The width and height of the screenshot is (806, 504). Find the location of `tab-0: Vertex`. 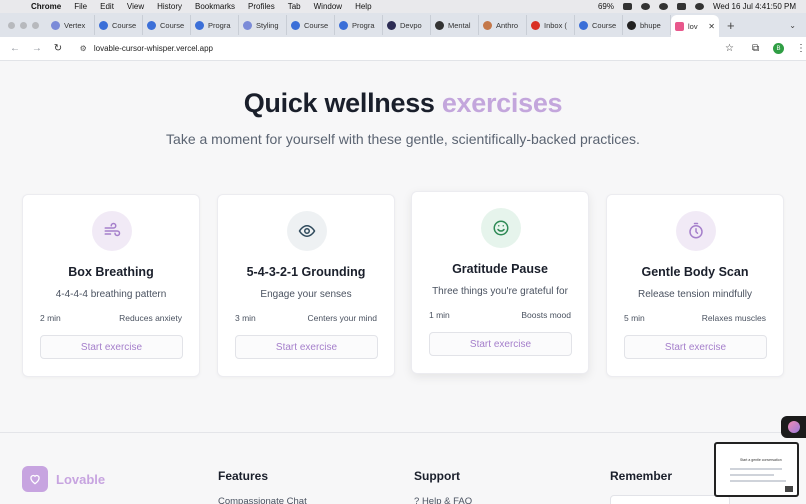

tab-0: Vertex is located at coordinates (71, 25).